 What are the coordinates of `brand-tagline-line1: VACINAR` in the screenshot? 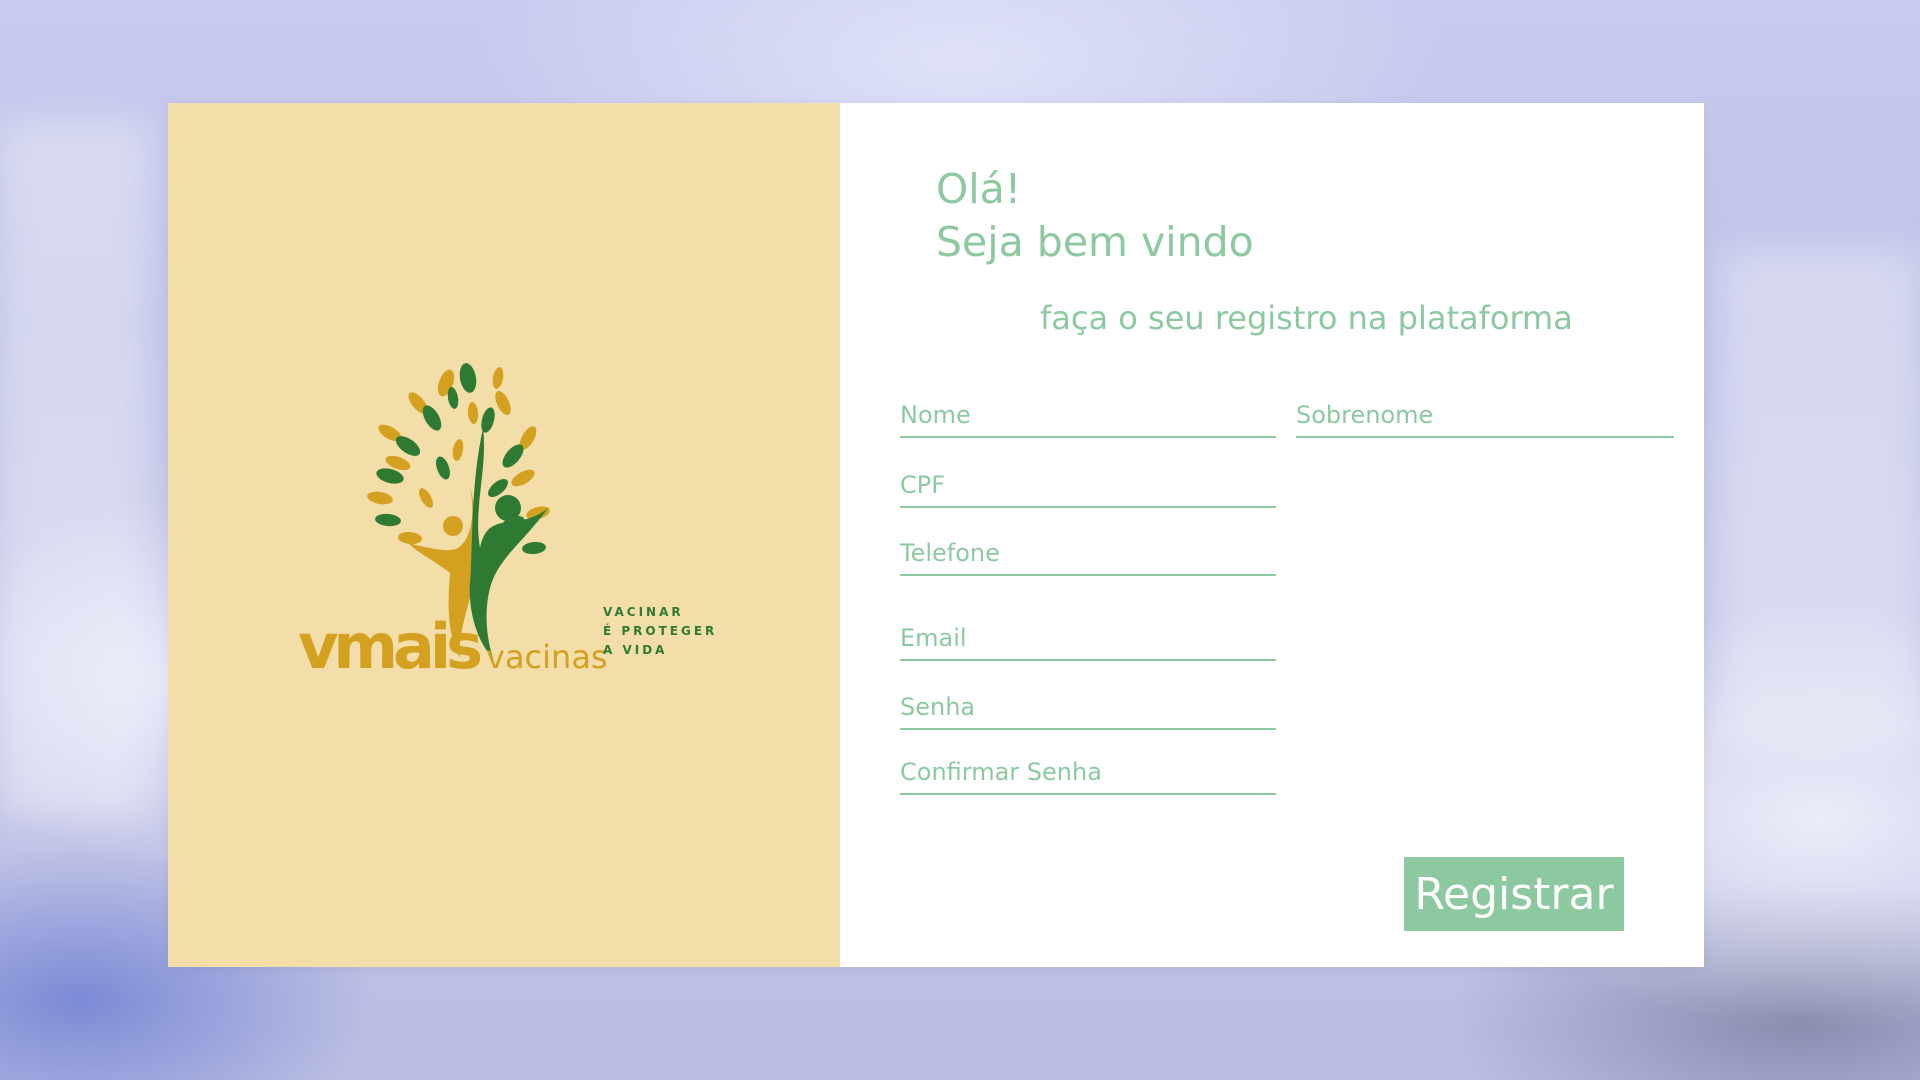 It's located at (643, 612).